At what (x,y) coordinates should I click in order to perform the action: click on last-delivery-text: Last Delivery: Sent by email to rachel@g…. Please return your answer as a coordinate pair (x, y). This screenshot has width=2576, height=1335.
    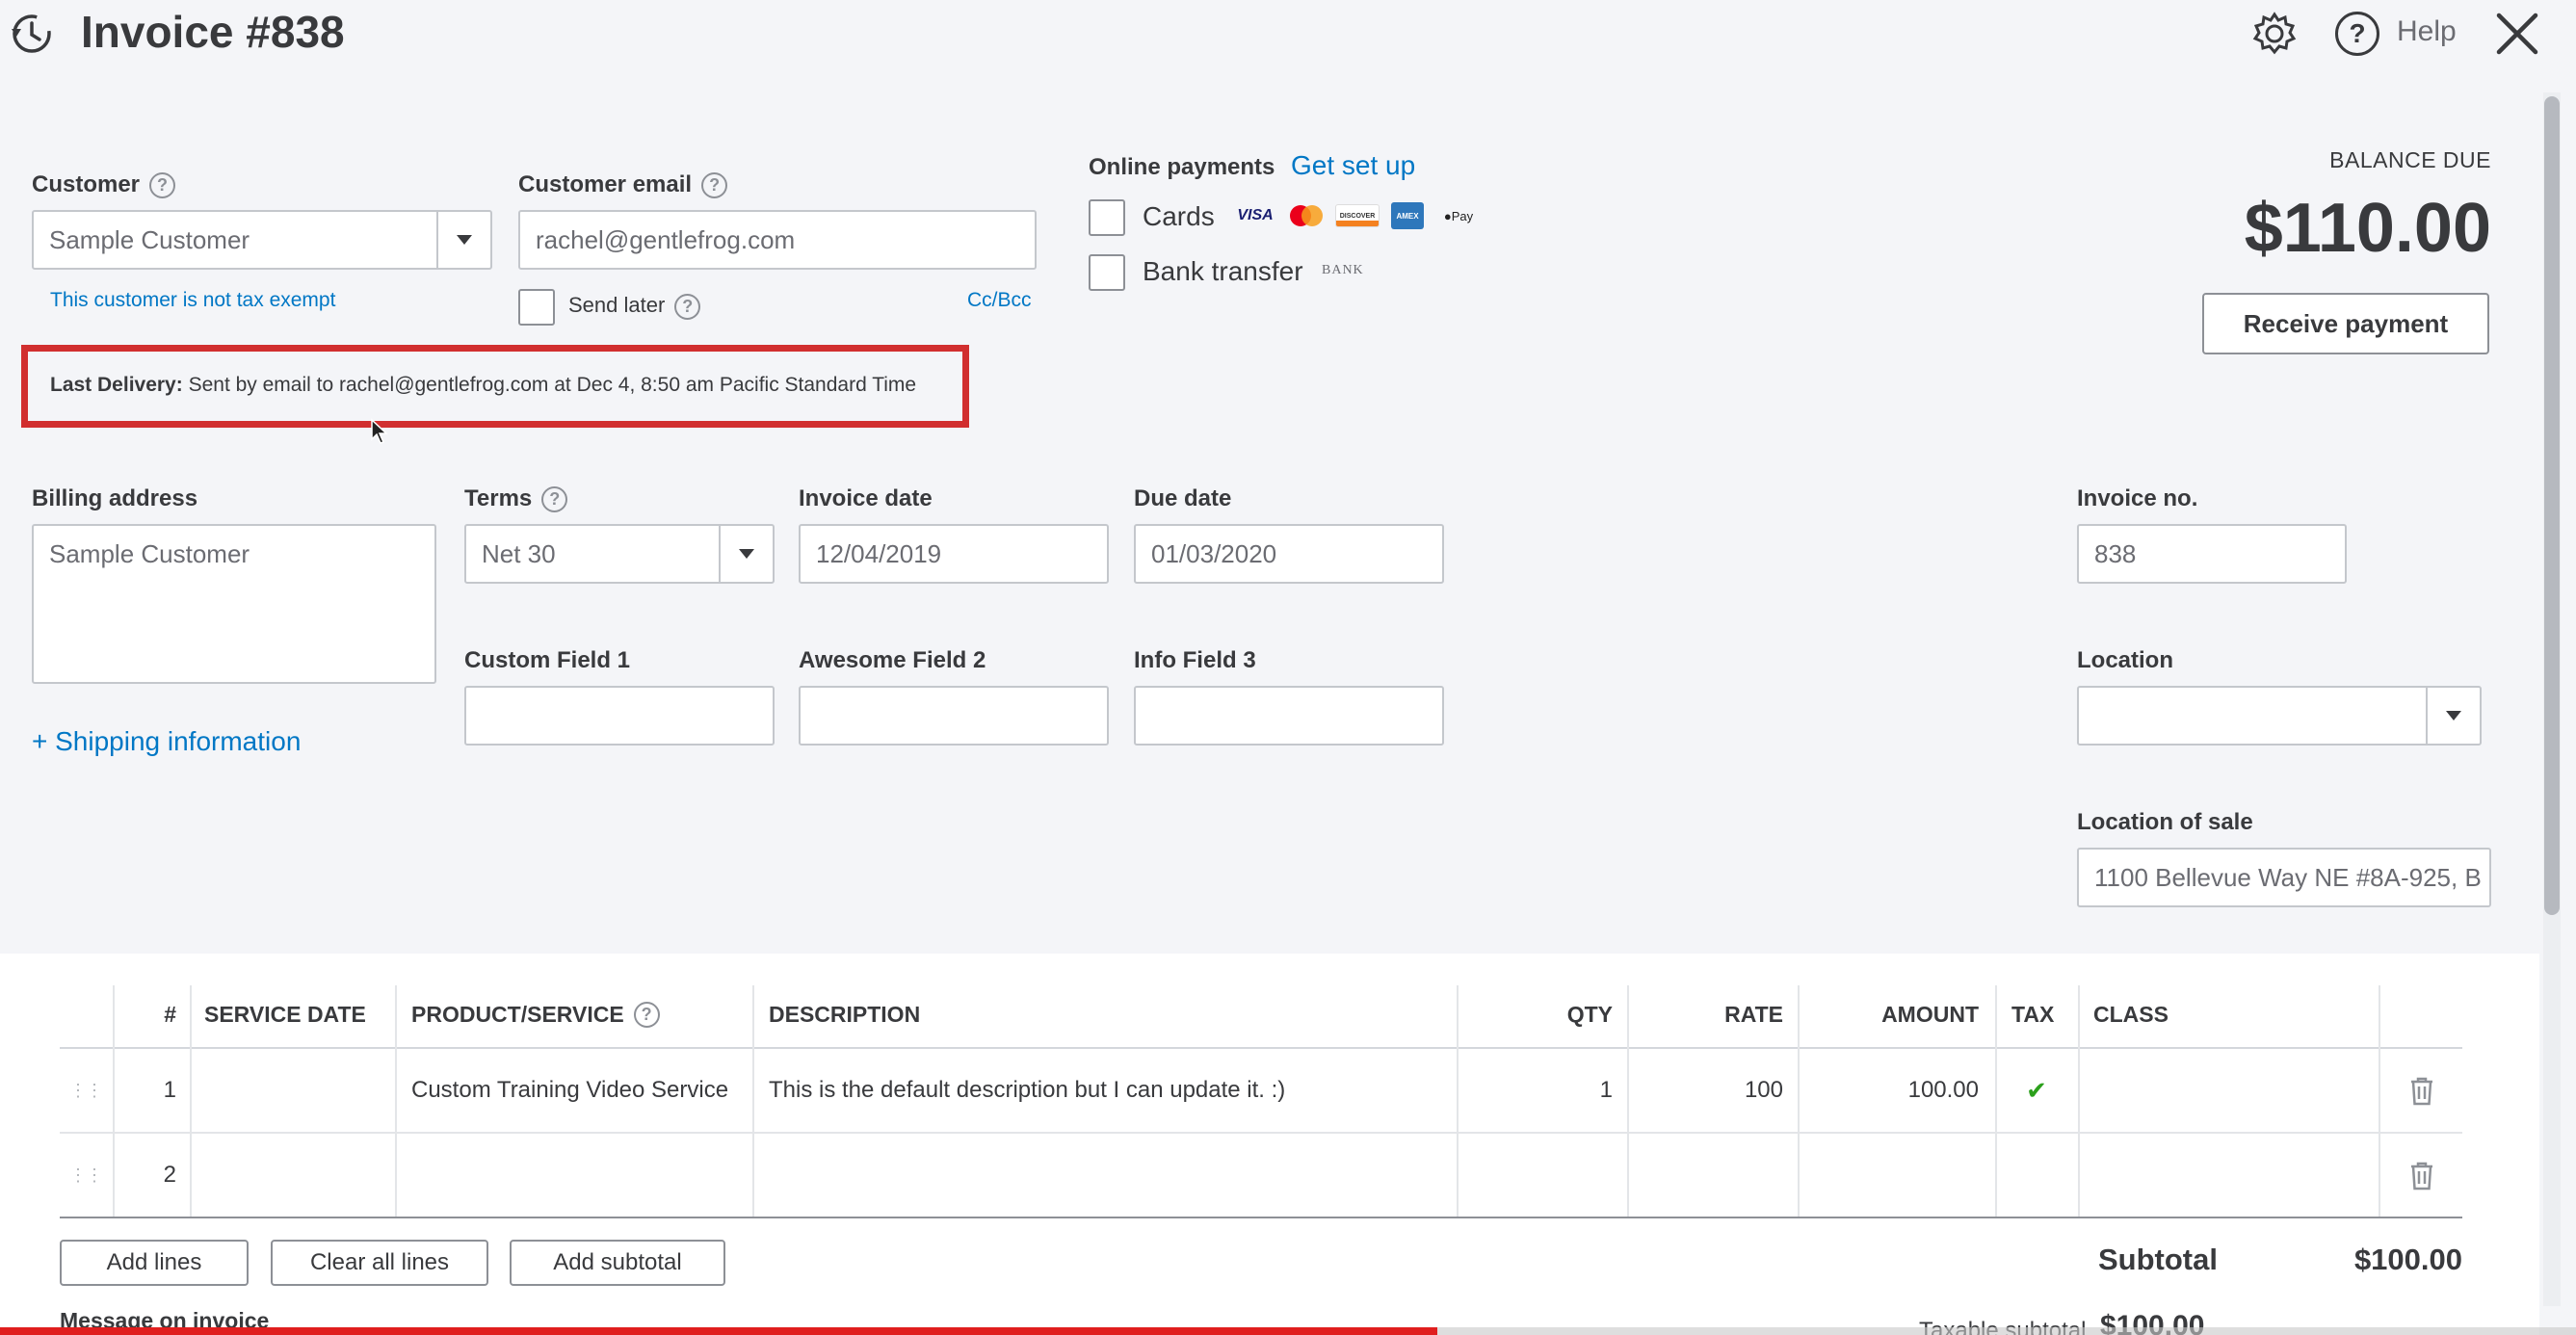
    Looking at the image, I should click on (483, 386).